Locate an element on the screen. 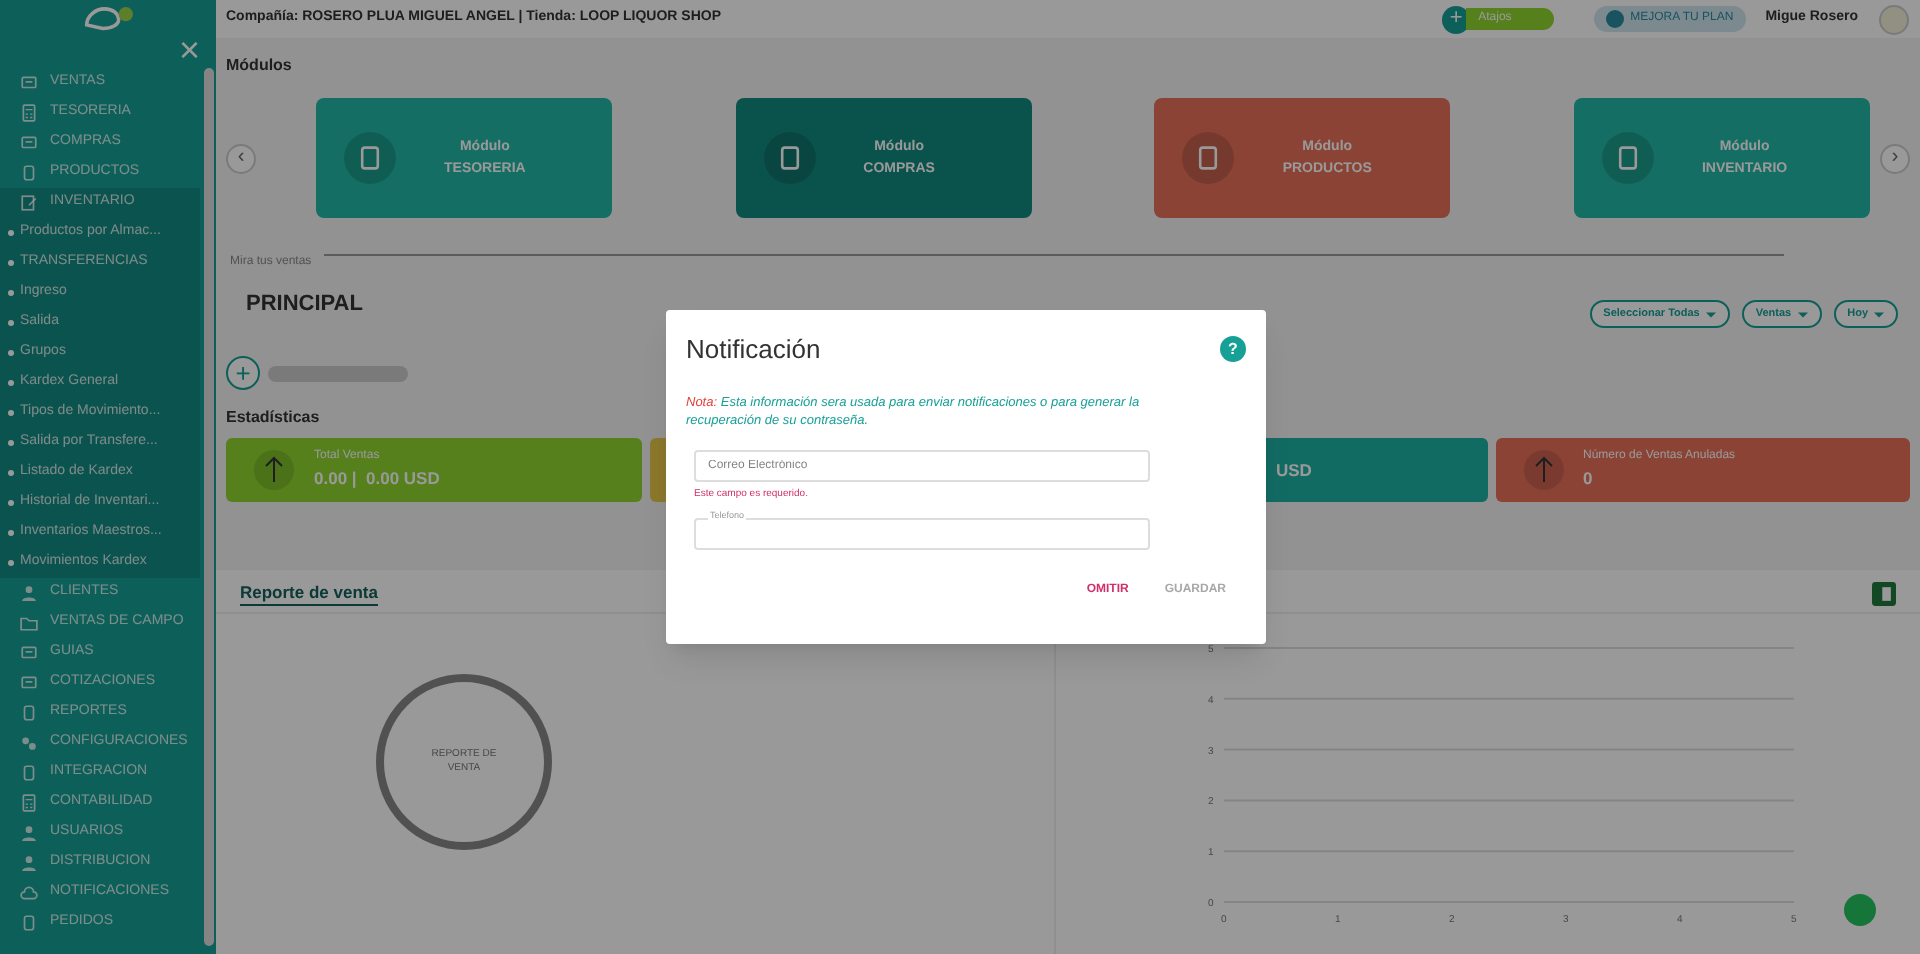  help-button: ? is located at coordinates (1233, 349).